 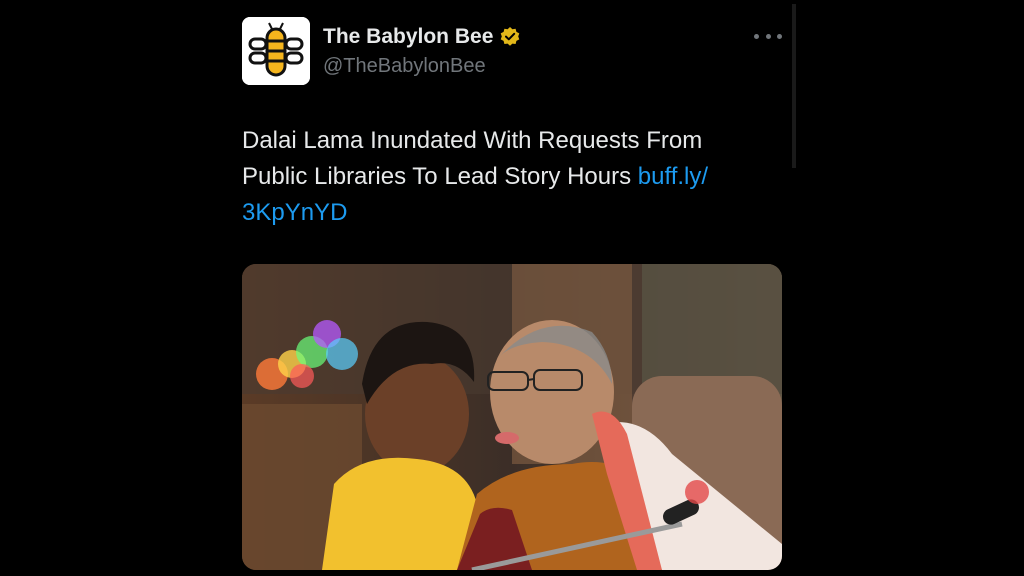 I want to click on scrollbar, so click(x=794, y=86).